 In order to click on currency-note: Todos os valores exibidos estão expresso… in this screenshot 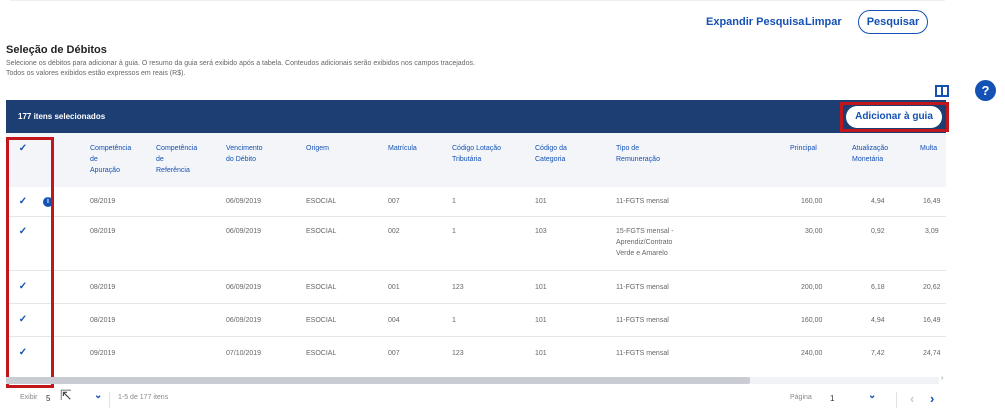, I will do `click(96, 73)`.